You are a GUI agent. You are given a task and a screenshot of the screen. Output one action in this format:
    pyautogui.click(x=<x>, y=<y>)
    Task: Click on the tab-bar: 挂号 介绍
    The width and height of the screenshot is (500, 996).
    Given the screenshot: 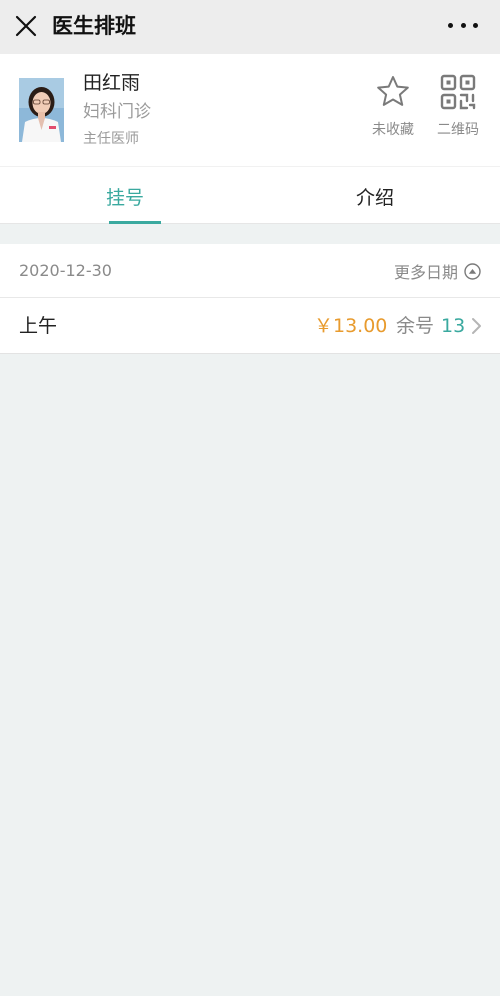 What is the action you would take?
    pyautogui.click(x=250, y=195)
    